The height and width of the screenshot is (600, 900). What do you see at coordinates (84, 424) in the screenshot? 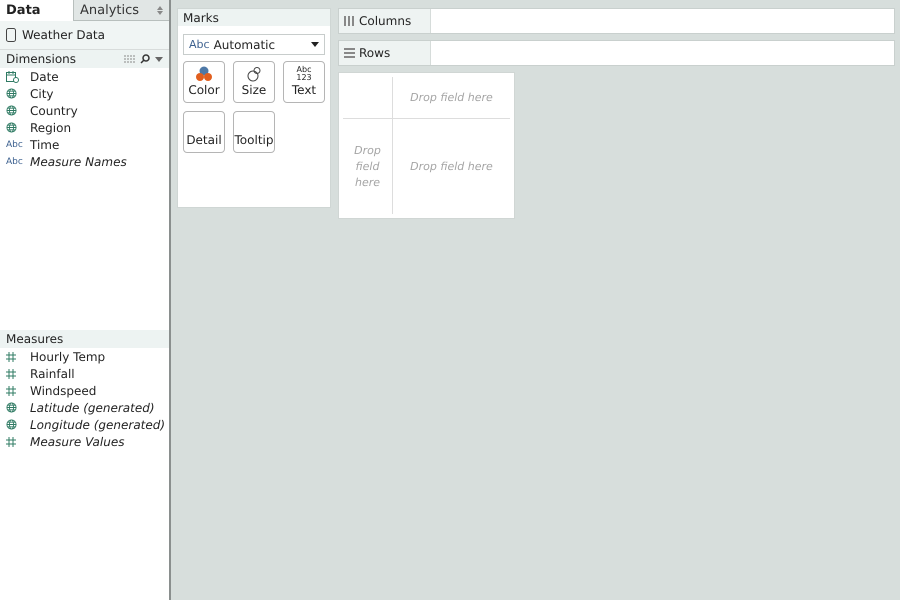
I see `field-item: Longitude (generated)` at bounding box center [84, 424].